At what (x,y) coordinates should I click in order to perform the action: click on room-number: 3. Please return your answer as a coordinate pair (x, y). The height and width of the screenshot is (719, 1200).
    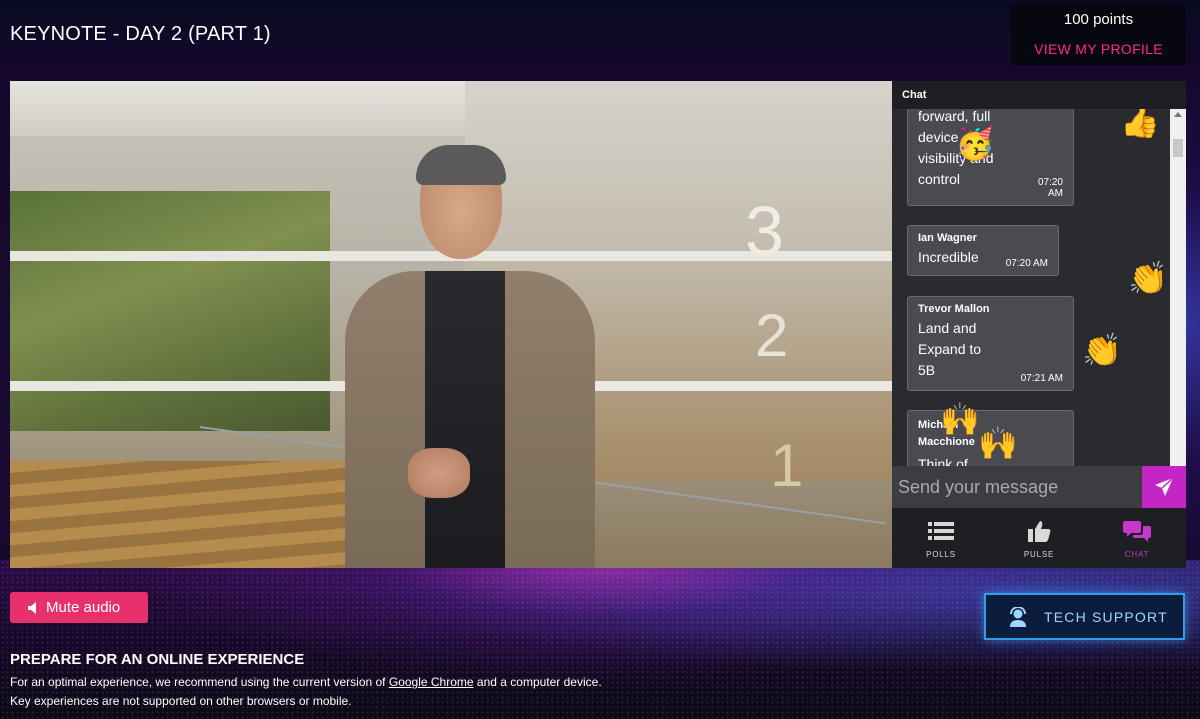
    Looking at the image, I should click on (764, 231).